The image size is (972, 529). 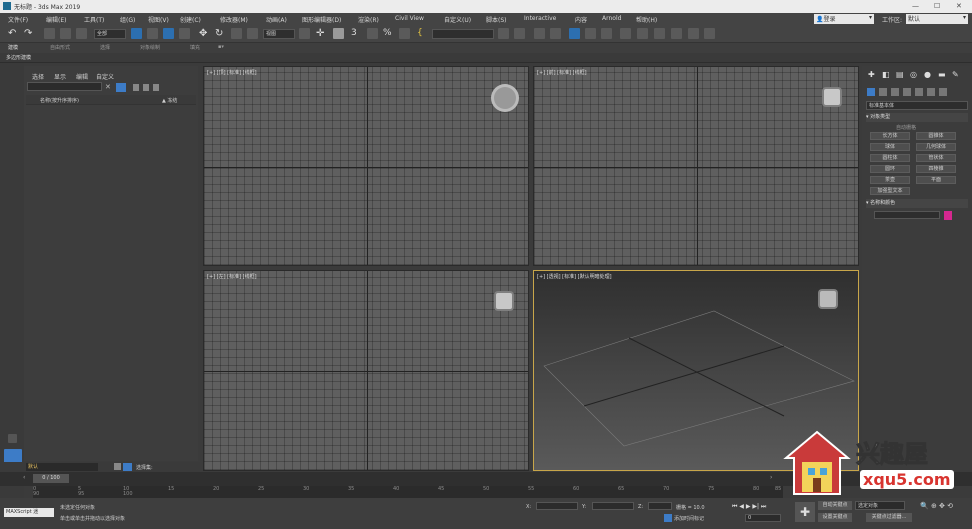 What do you see at coordinates (158, 19) in the screenshot?
I see `menu-views: 视图(V)` at bounding box center [158, 19].